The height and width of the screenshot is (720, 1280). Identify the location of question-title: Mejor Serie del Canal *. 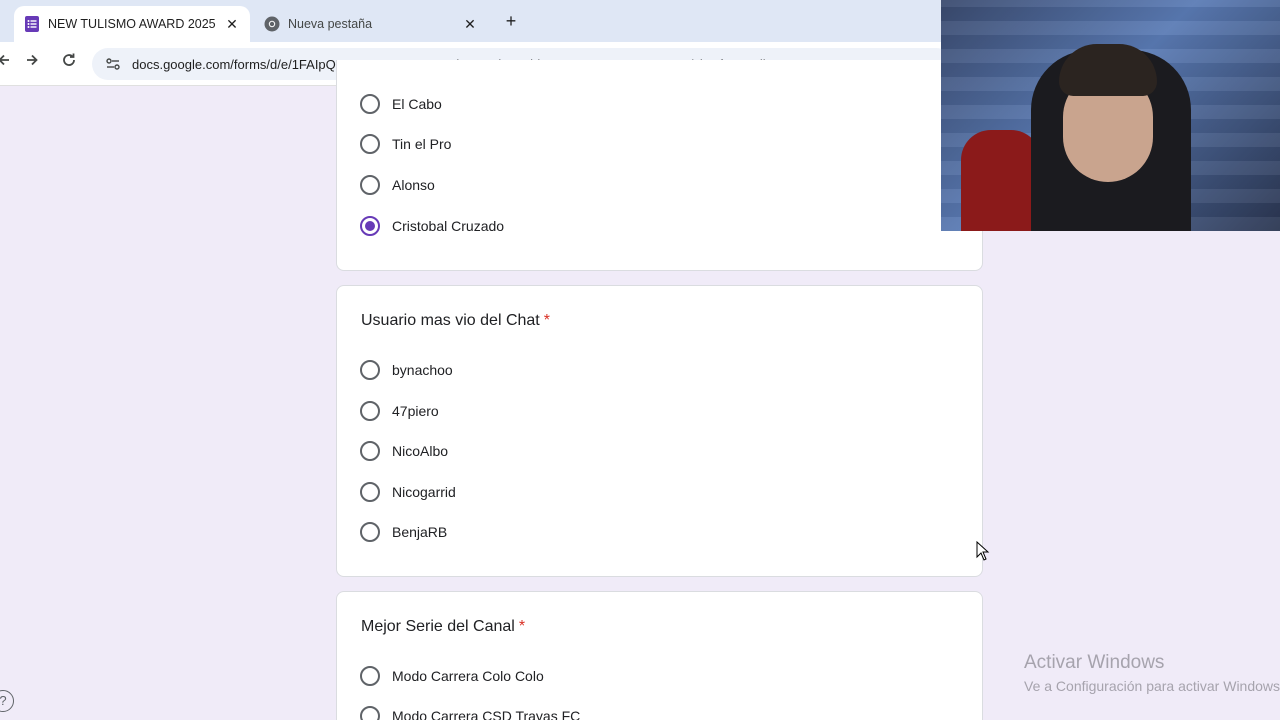
(443, 627).